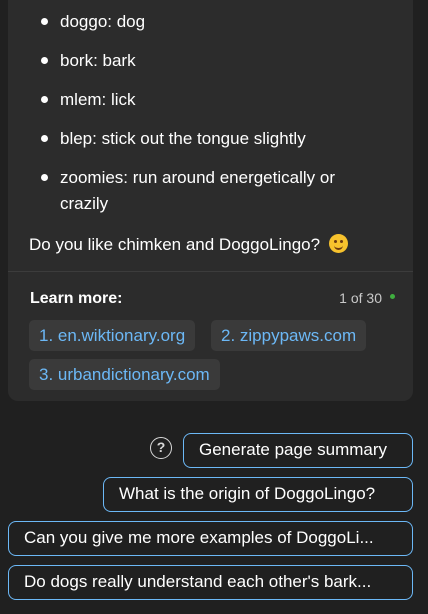 This screenshot has width=428, height=614. What do you see at coordinates (112, 335) in the screenshot?
I see `source-link-wiktionary: 1. en.wiktionary.org` at bounding box center [112, 335].